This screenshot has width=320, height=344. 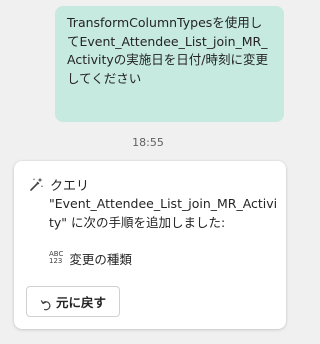 What do you see at coordinates (80, 302) in the screenshot?
I see `undo-button-label: 元に戻す` at bounding box center [80, 302].